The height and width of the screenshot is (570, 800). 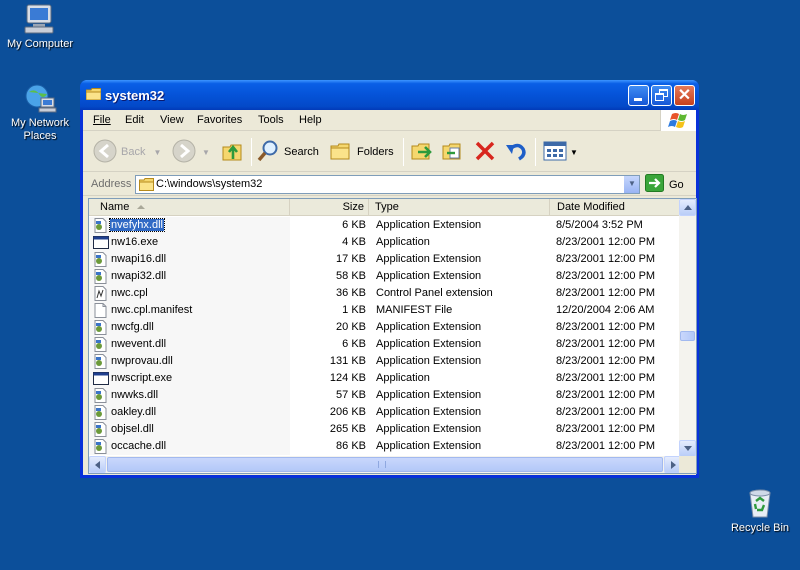 I want to click on up-folder-button, so click(x=233, y=152).